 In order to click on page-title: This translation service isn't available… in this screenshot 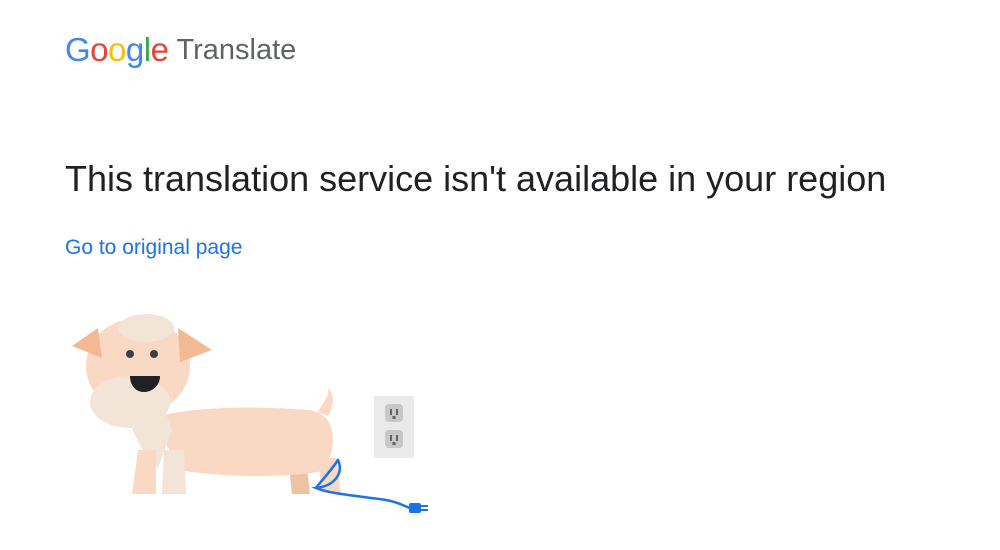, I will do `click(476, 178)`.